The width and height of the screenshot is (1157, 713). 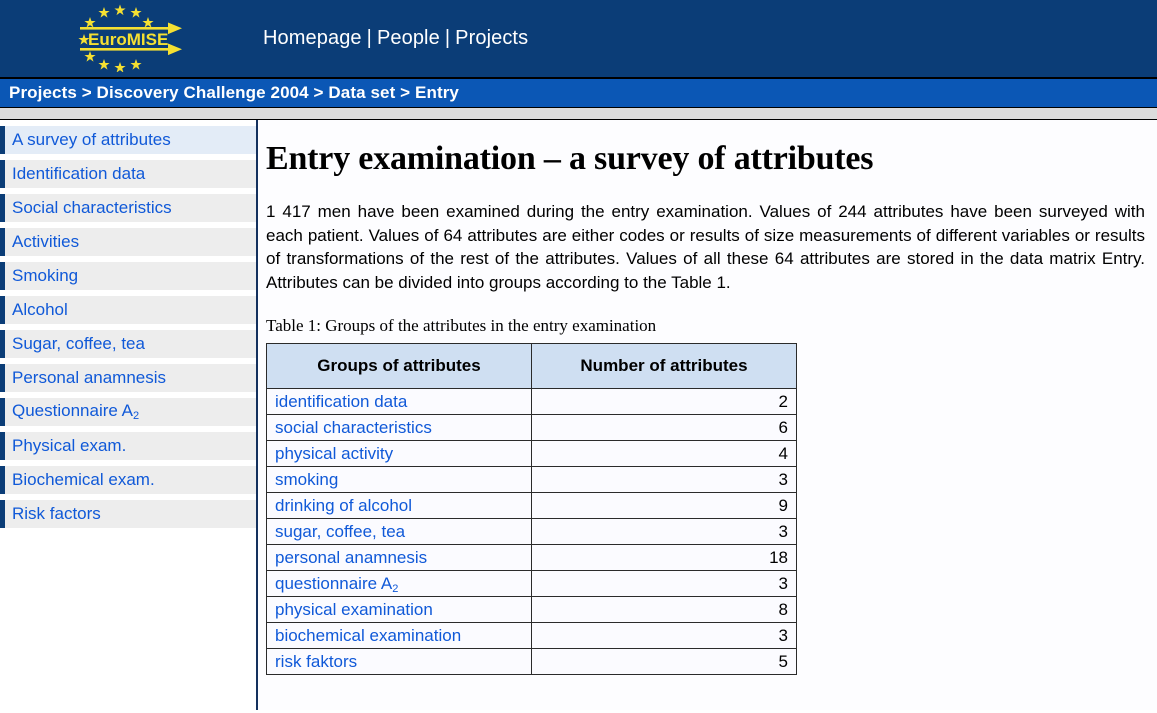 I want to click on cell-group-name: risk faktors, so click(x=399, y=661).